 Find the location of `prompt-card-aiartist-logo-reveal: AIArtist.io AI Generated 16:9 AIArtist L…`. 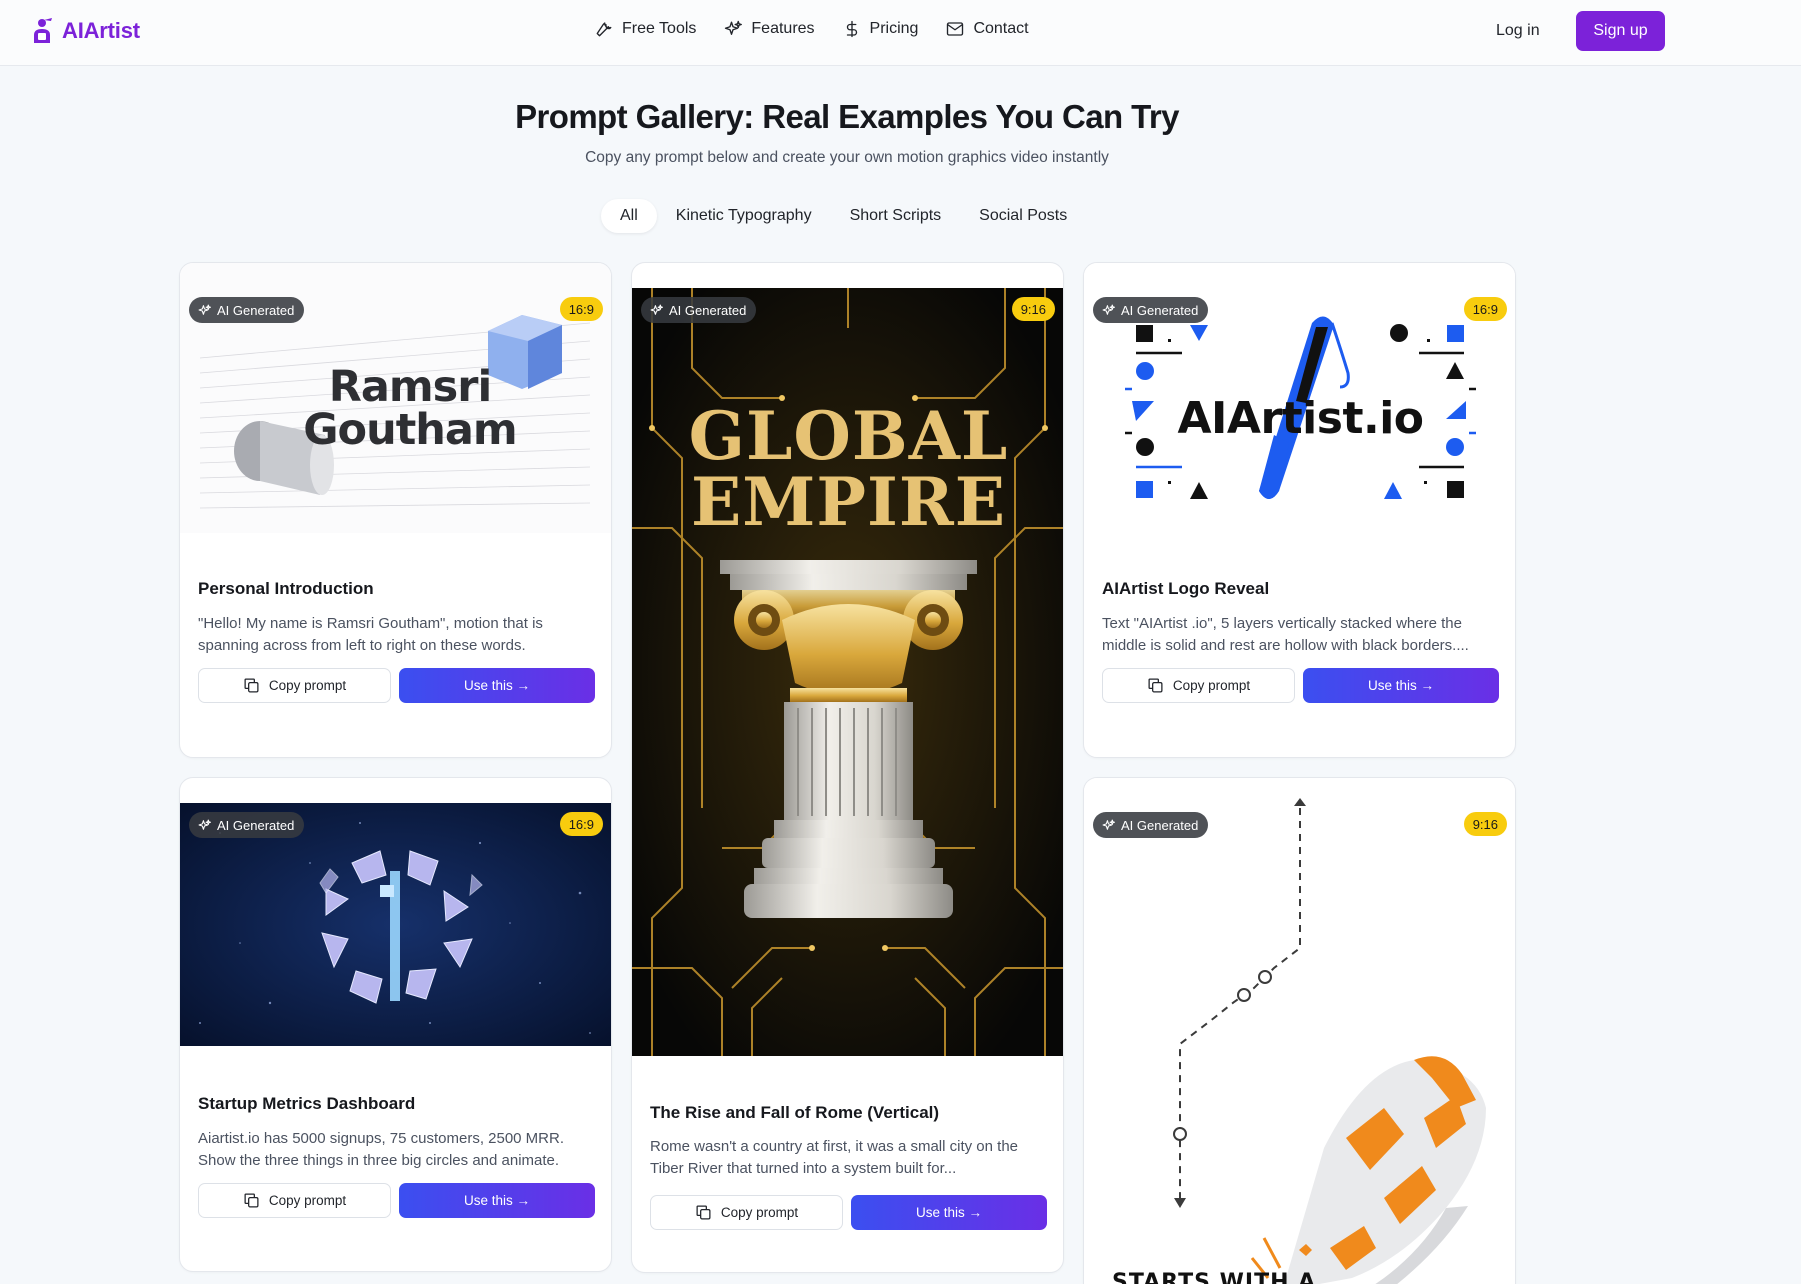

prompt-card-aiartist-logo-reveal: AIArtist.io AI Generated 16:9 AIArtist L… is located at coordinates (1299, 510).